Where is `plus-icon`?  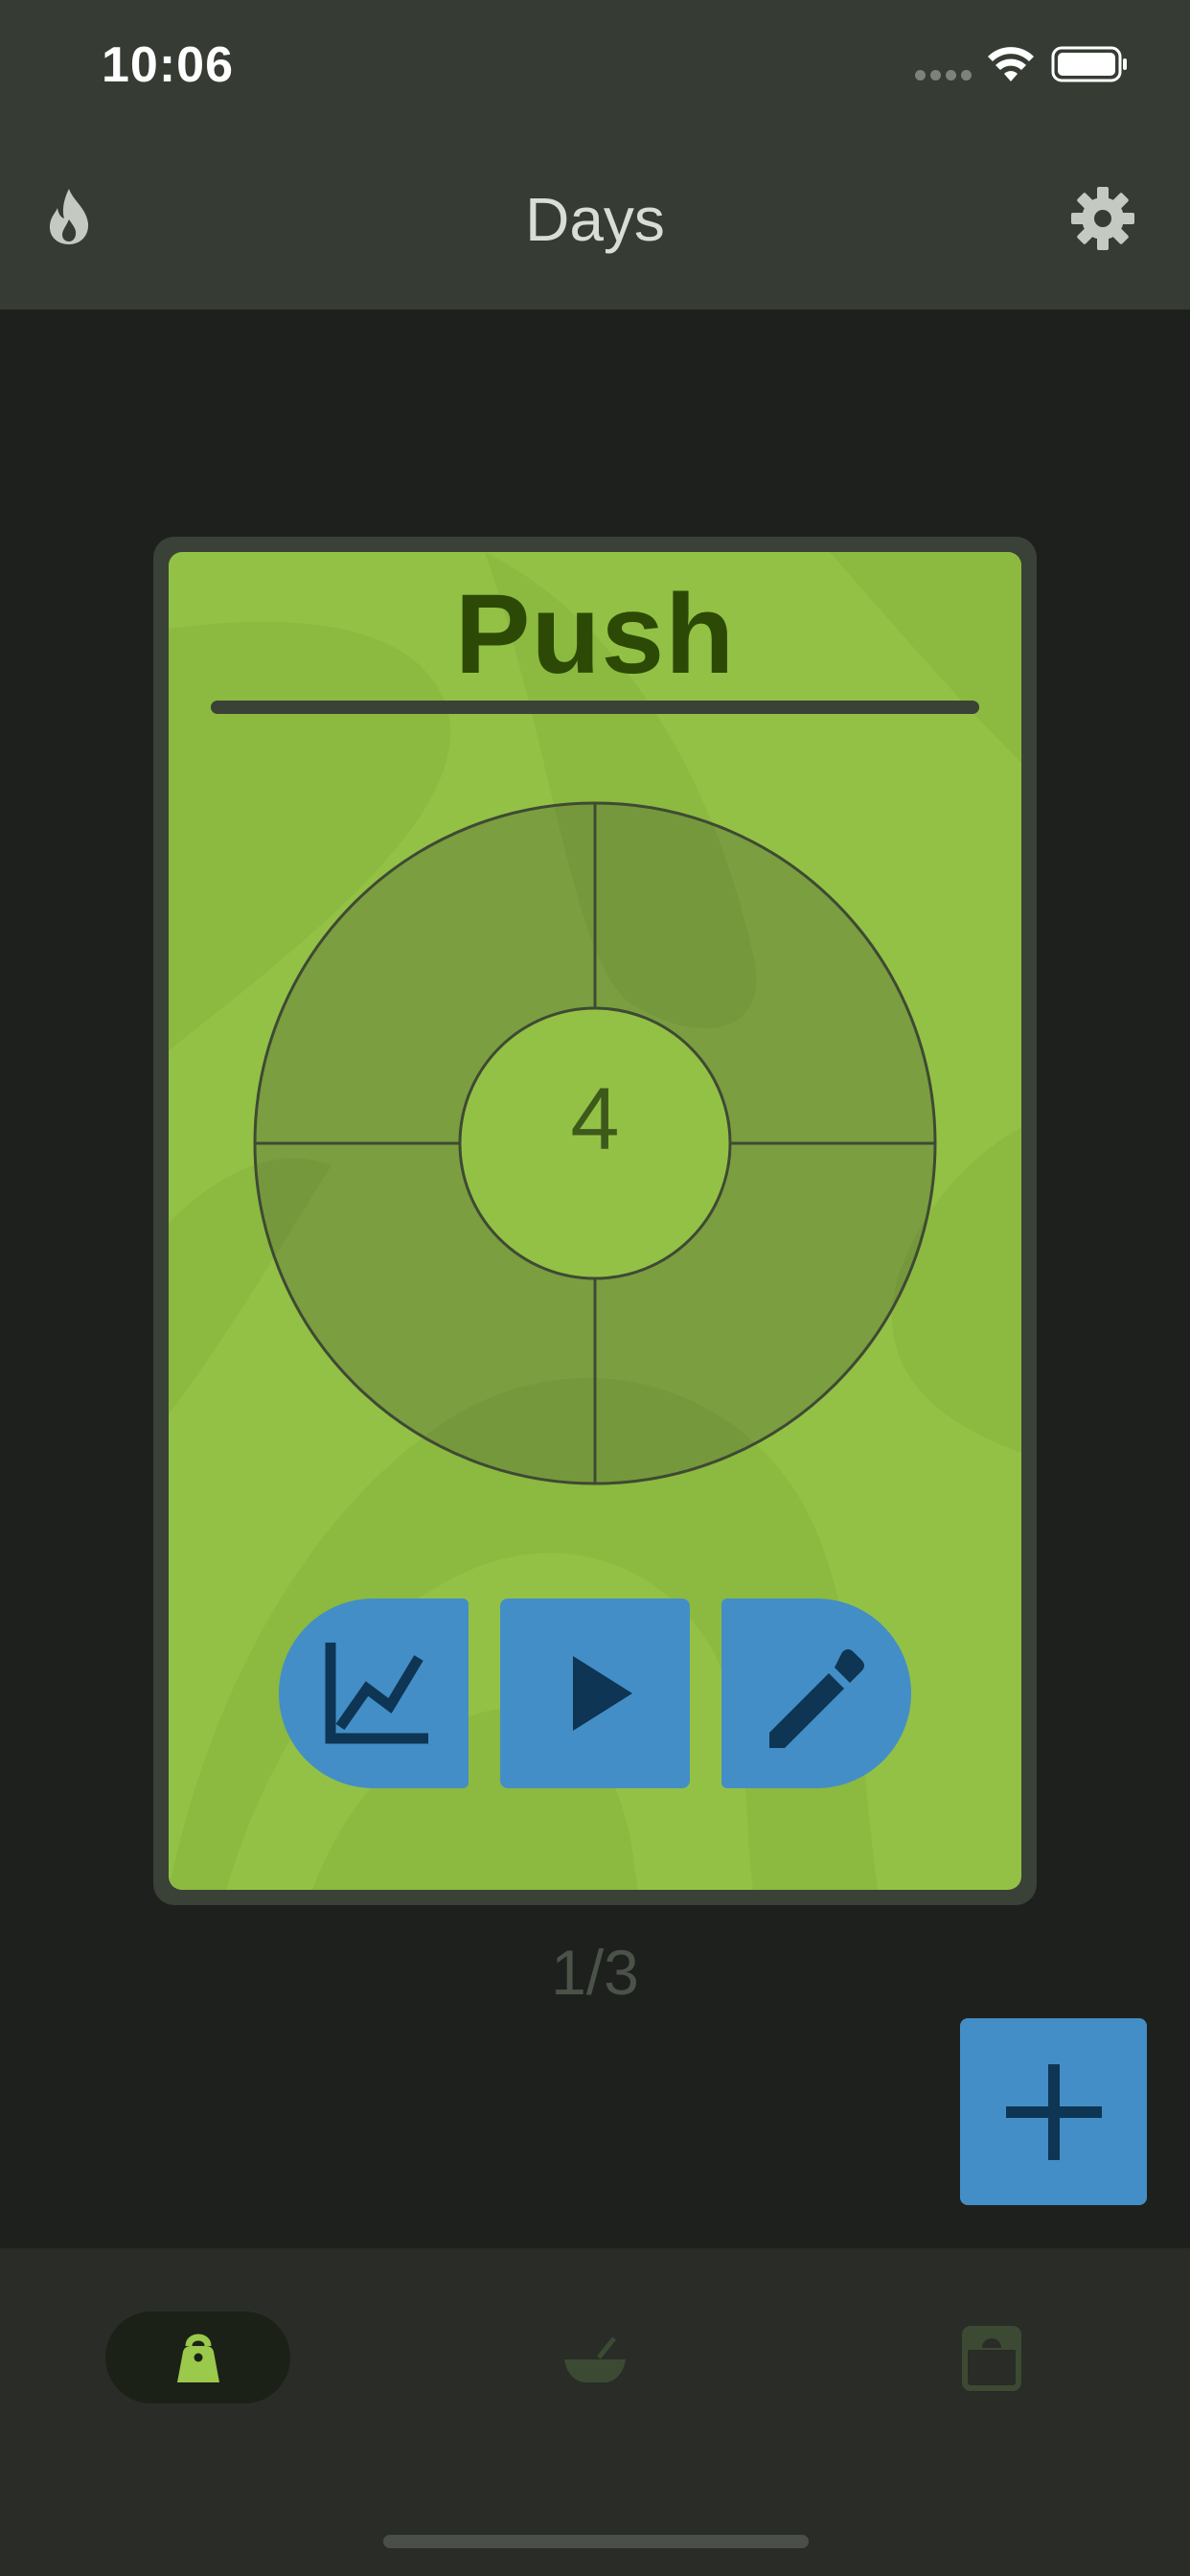 plus-icon is located at coordinates (1053, 2111).